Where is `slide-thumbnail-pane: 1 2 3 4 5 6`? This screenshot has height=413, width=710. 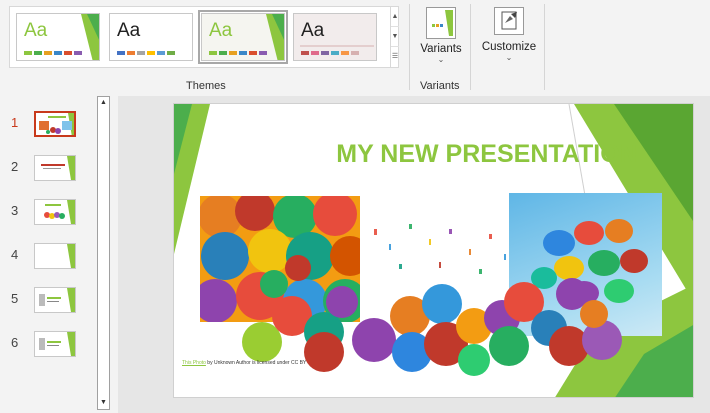
slide-thumbnail-pane: 1 2 3 4 5 6 is located at coordinates (56, 254).